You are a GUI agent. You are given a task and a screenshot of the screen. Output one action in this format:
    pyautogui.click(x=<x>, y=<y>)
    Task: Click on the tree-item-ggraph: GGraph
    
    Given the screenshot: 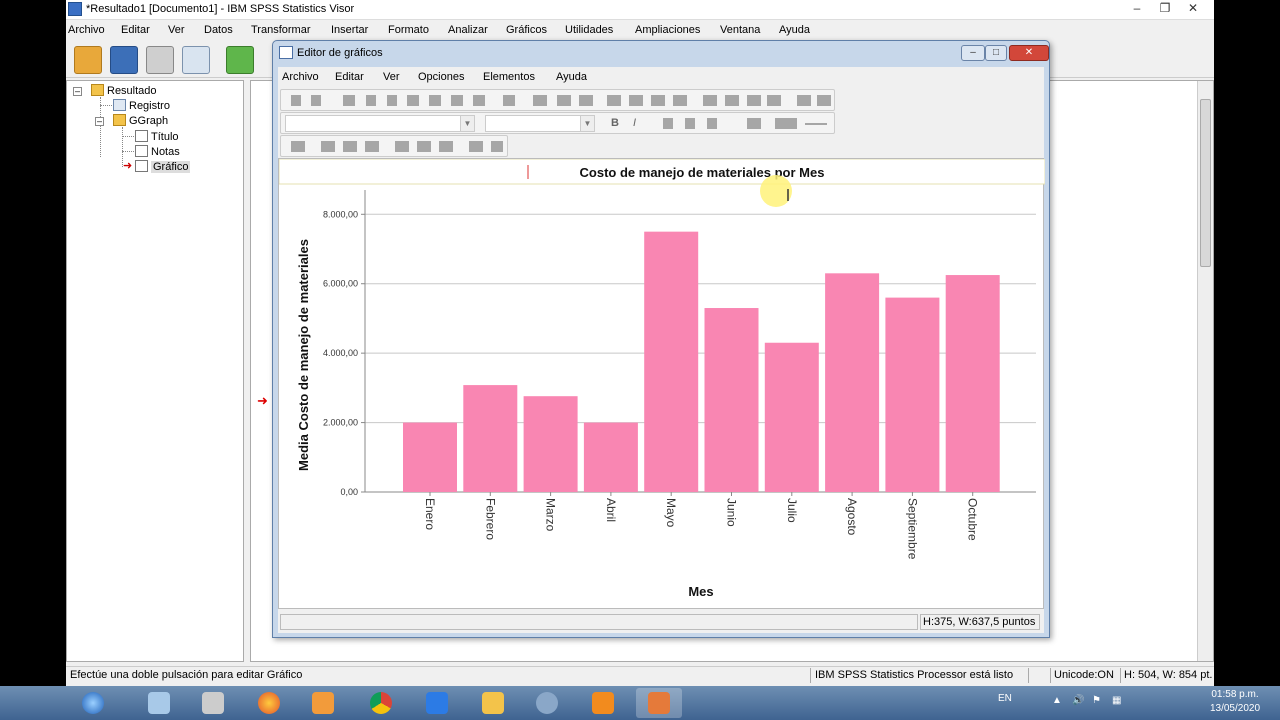 What is the action you would take?
    pyautogui.click(x=140, y=120)
    